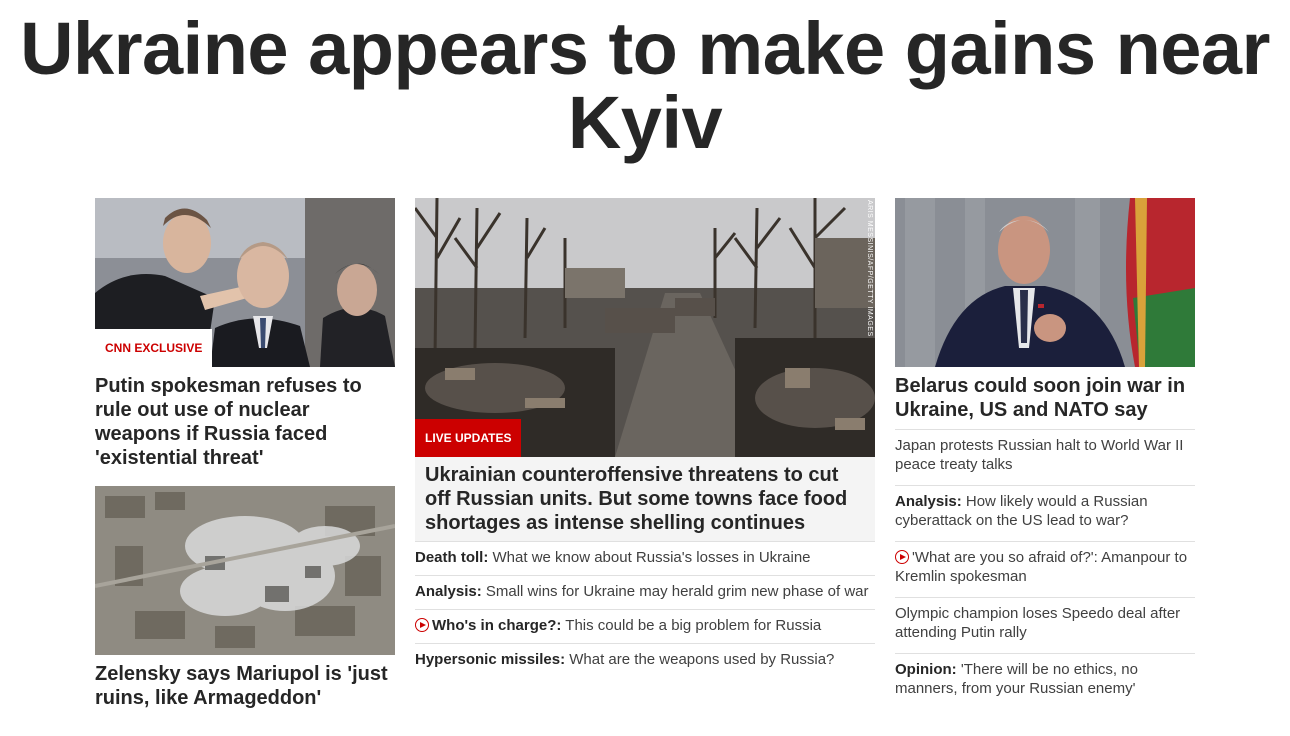 This screenshot has height=736, width=1290. I want to click on story-image-mariupol, so click(245, 570).